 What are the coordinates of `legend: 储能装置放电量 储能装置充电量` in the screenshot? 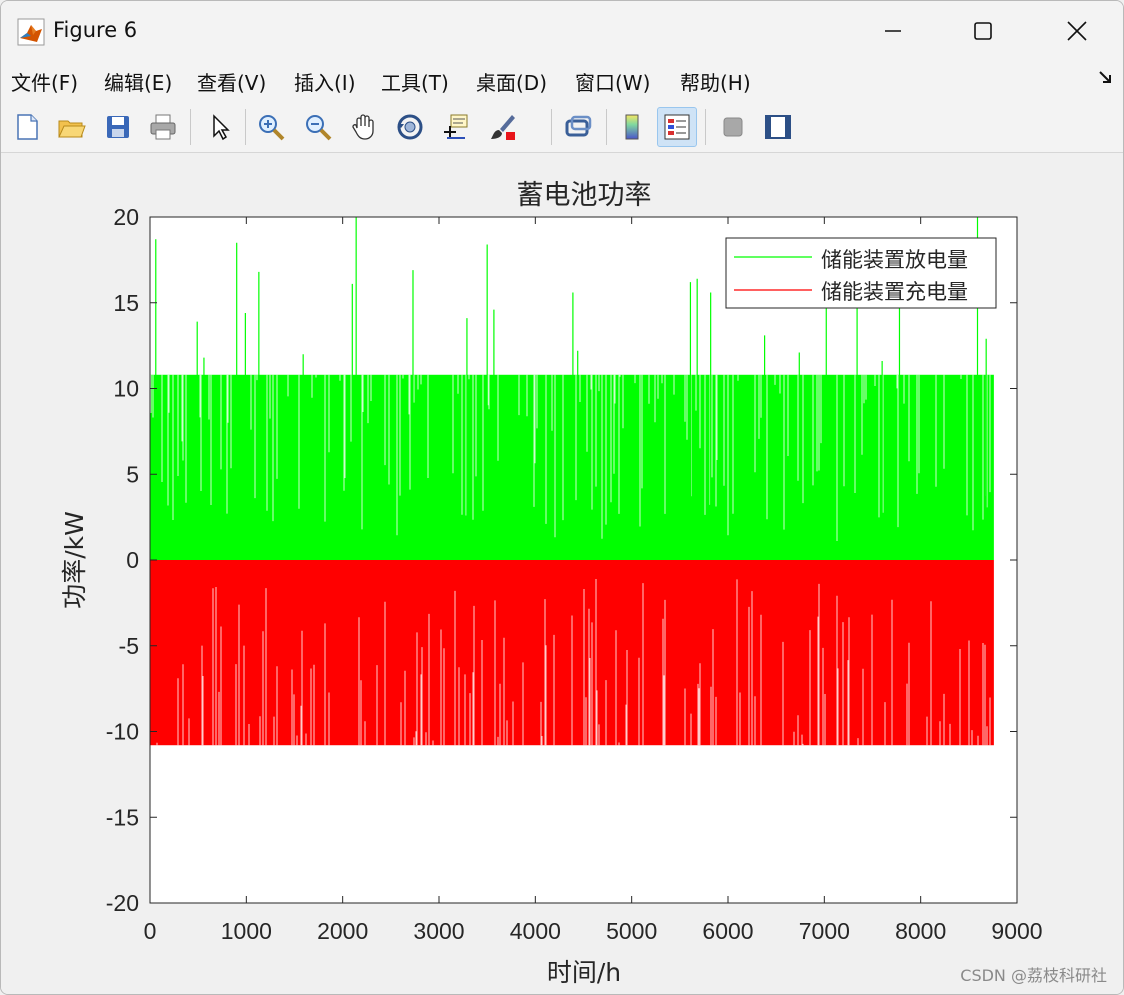 It's located at (861, 273).